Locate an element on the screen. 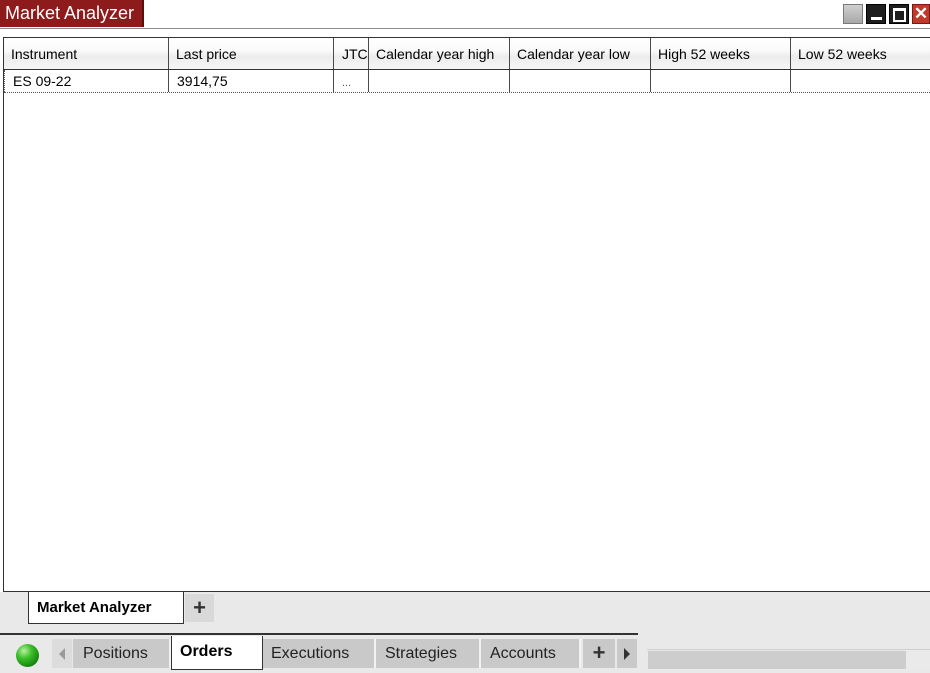  title-bar: Market Analyzer ✕ is located at coordinates (465, 14).